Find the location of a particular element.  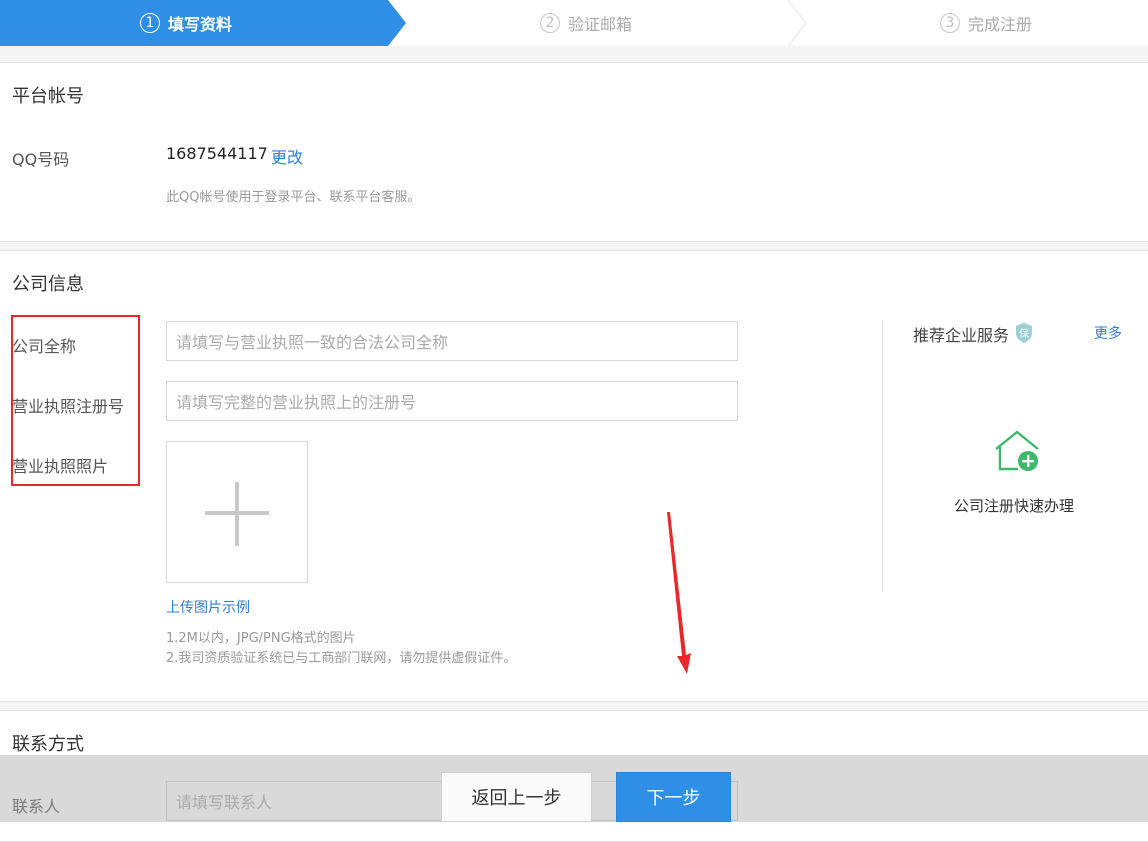

annotation-arrow-icon is located at coordinates (679, 593).